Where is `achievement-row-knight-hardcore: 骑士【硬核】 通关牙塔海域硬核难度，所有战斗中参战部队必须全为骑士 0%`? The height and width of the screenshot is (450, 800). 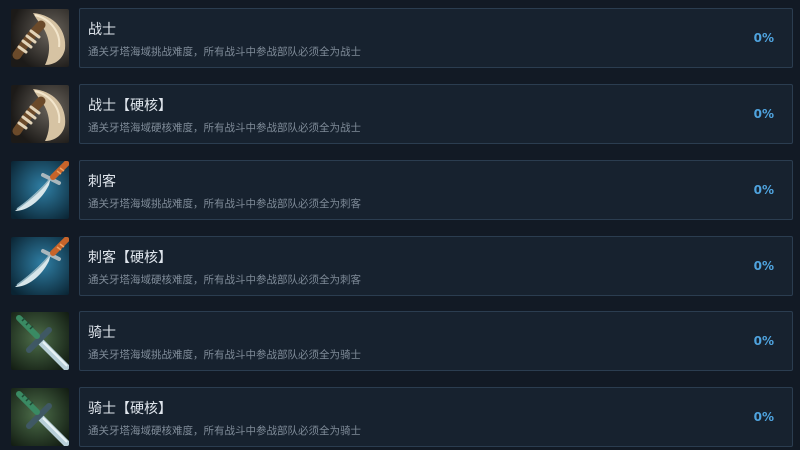 achievement-row-knight-hardcore: 骑士【硬核】 通关牙塔海域硬核难度，所有战斗中参战部队必须全为骑士 0% is located at coordinates (400, 417).